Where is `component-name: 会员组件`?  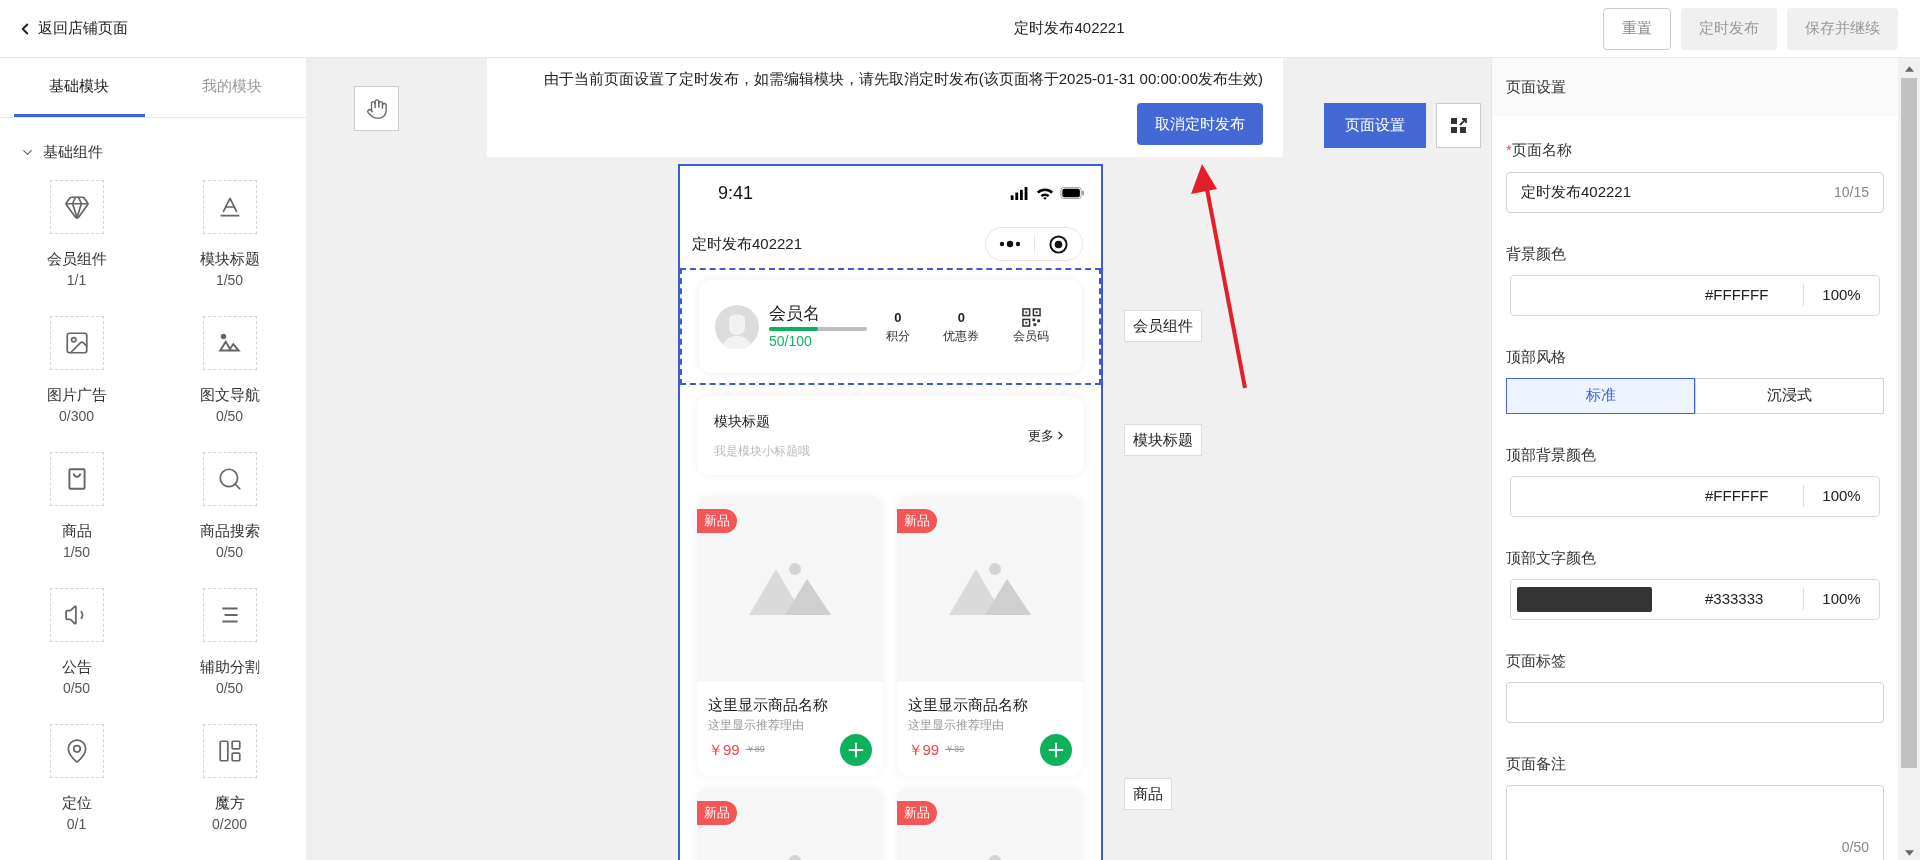
component-name: 会员组件 is located at coordinates (76, 259).